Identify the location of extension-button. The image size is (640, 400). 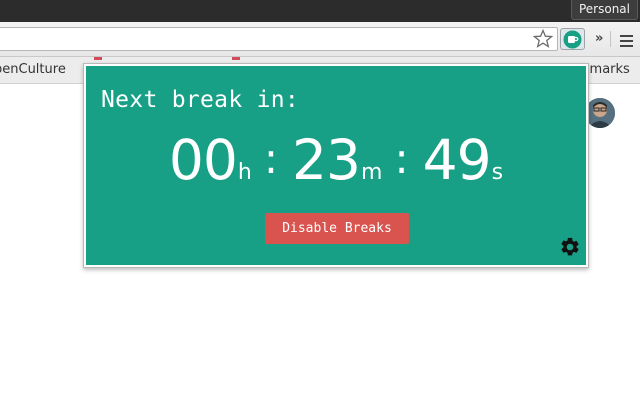
(572, 39).